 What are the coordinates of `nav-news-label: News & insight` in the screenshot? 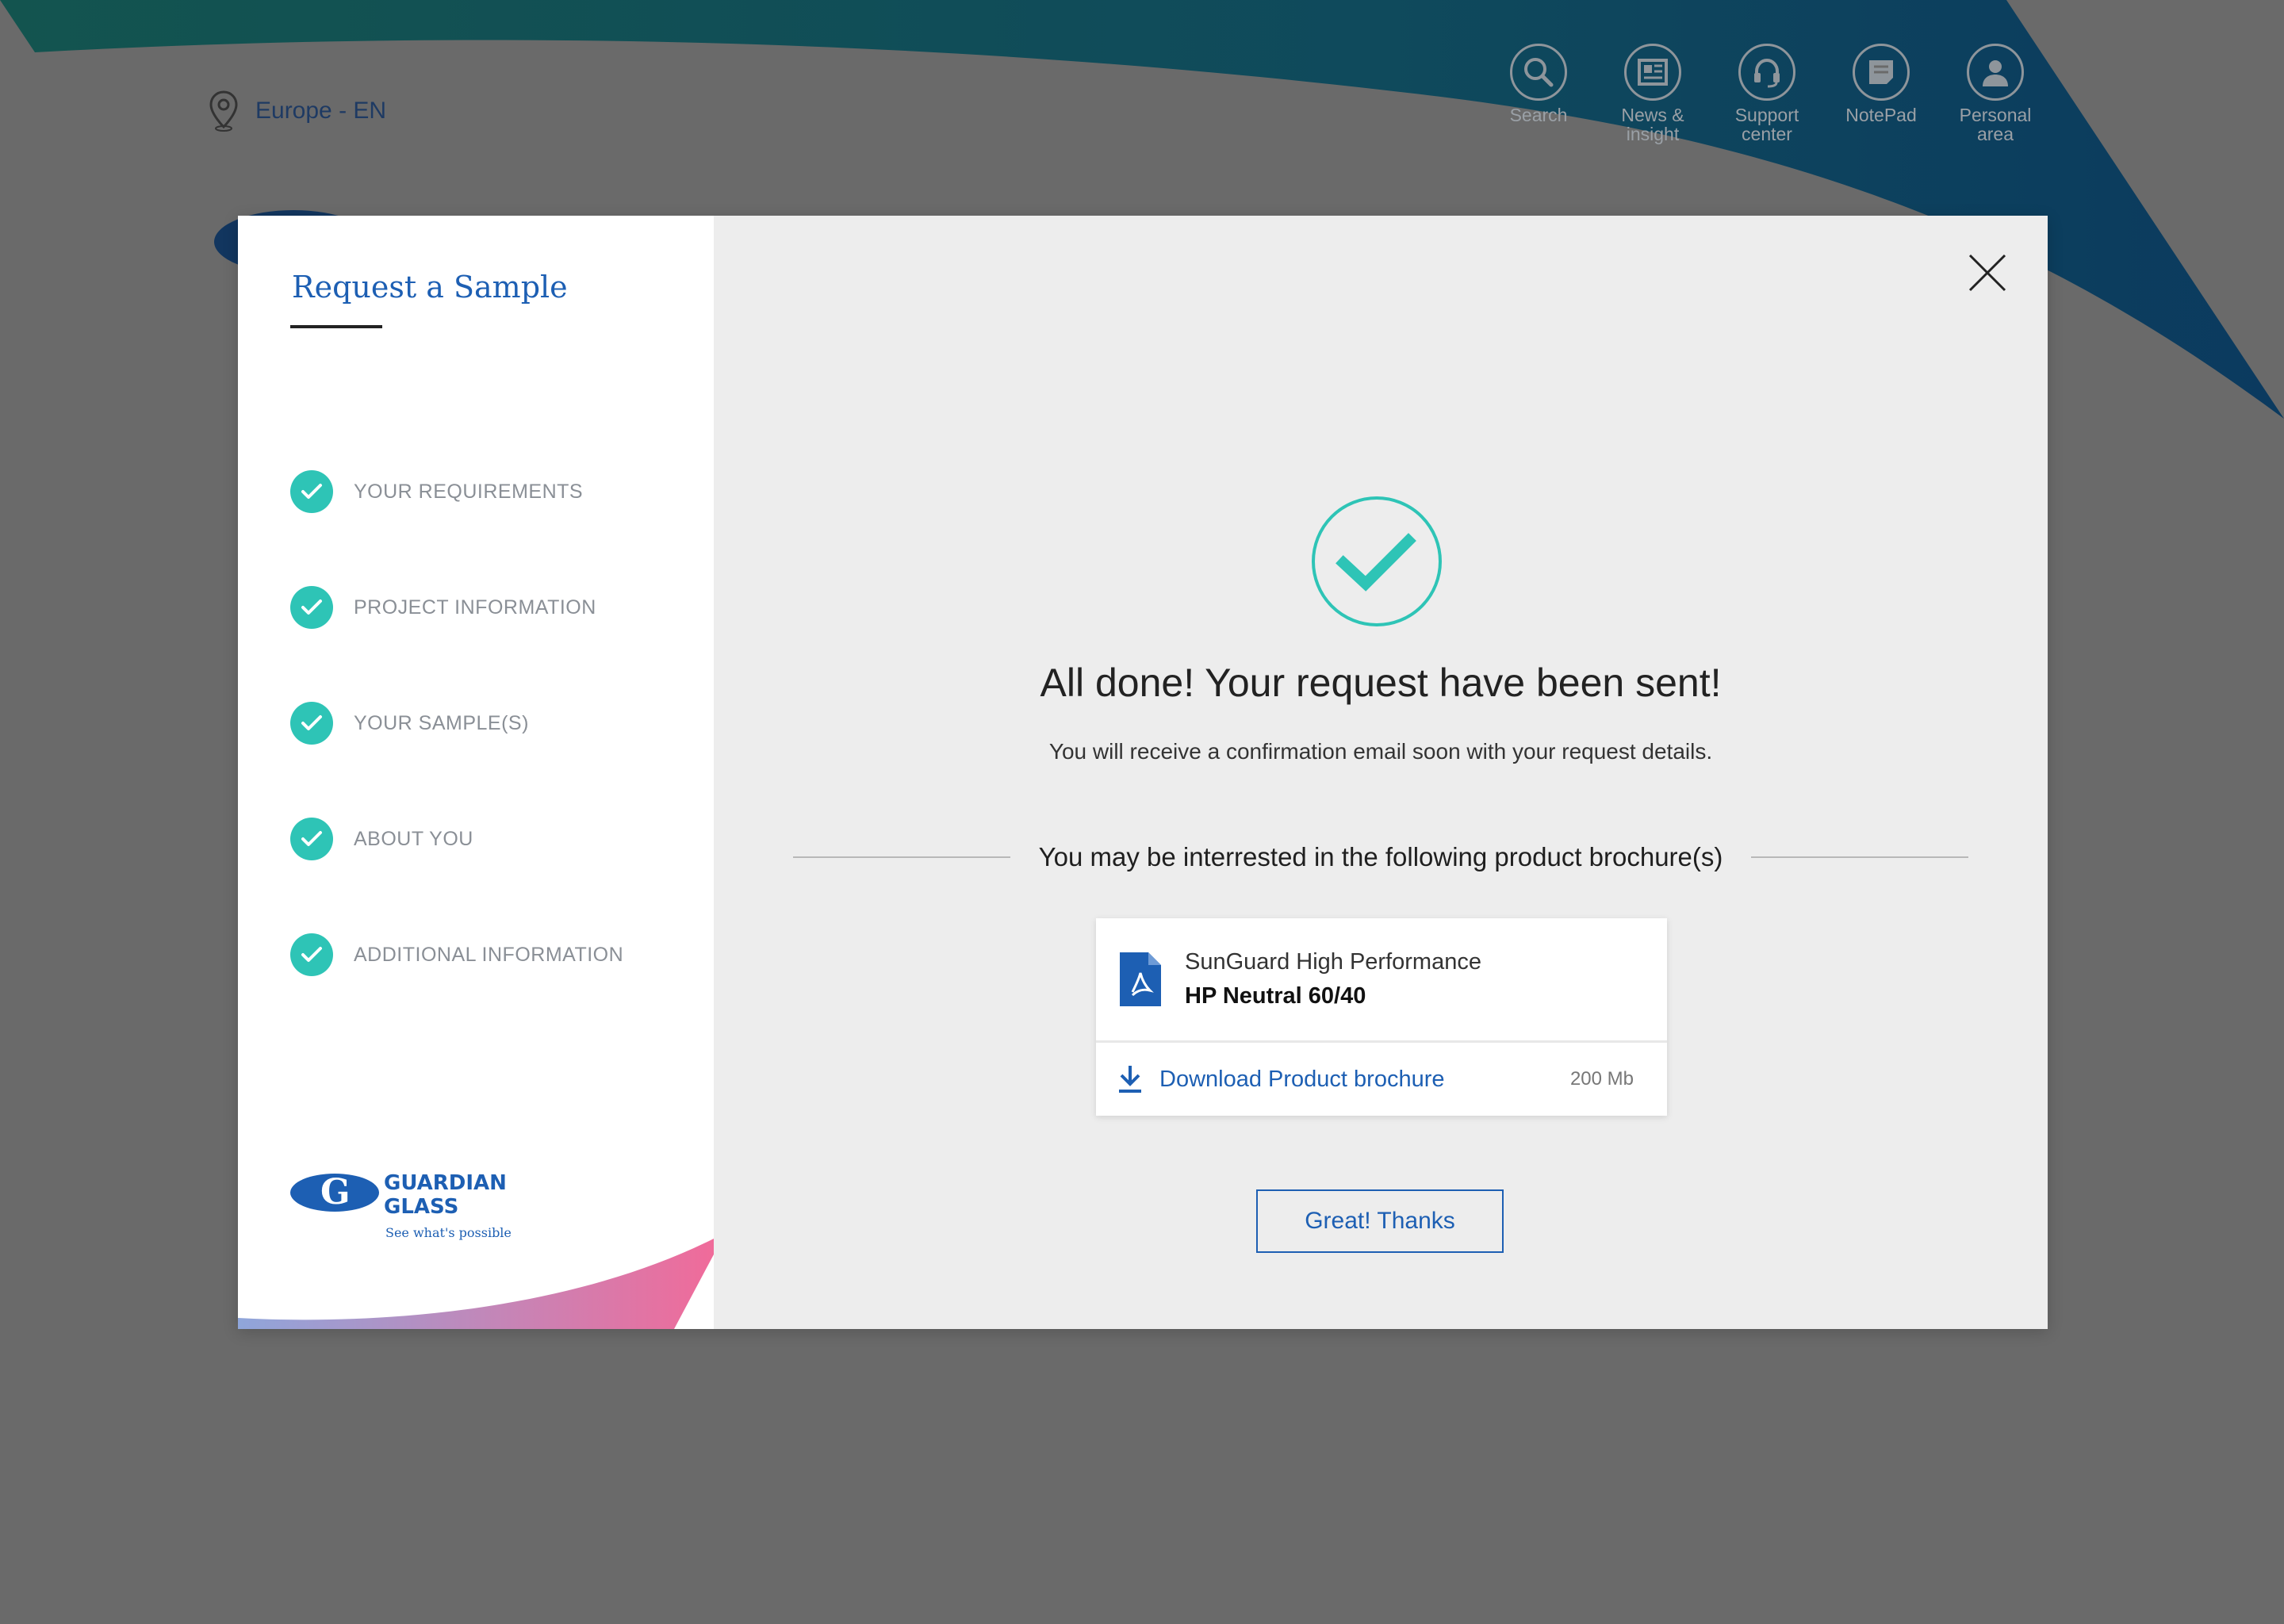 It's located at (1652, 124).